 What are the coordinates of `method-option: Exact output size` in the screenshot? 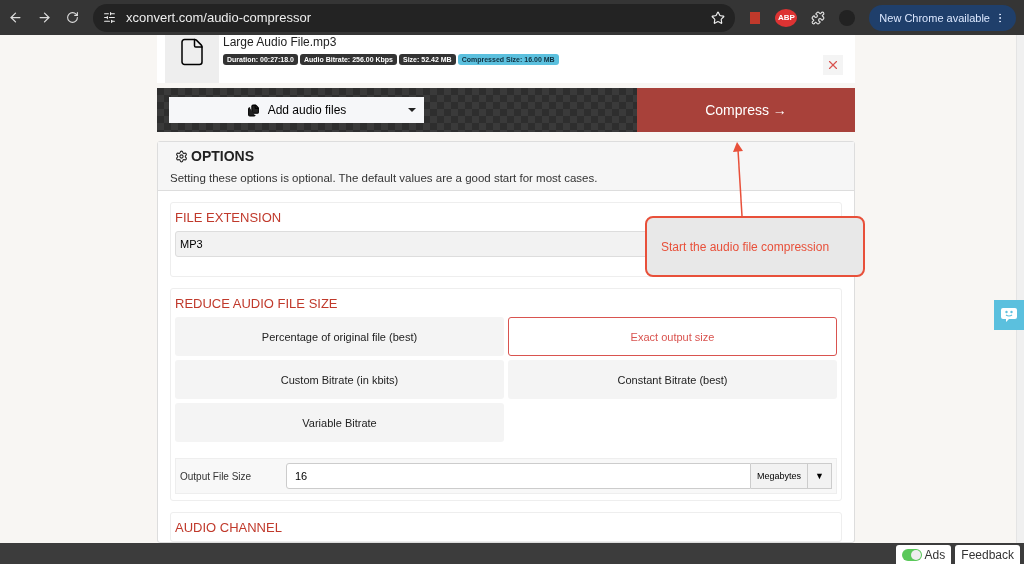 It's located at (672, 336).